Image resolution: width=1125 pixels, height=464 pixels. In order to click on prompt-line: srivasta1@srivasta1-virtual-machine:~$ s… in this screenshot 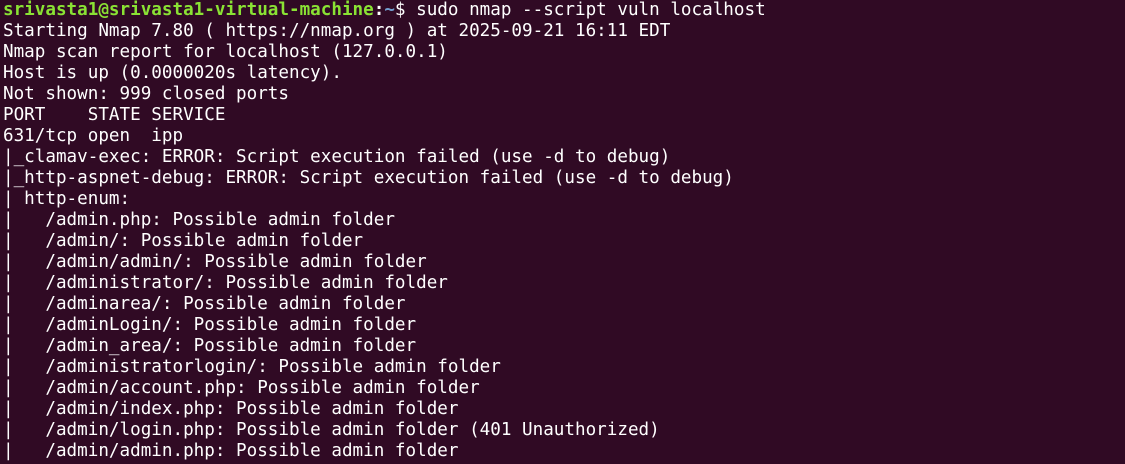, I will do `click(564, 10)`.